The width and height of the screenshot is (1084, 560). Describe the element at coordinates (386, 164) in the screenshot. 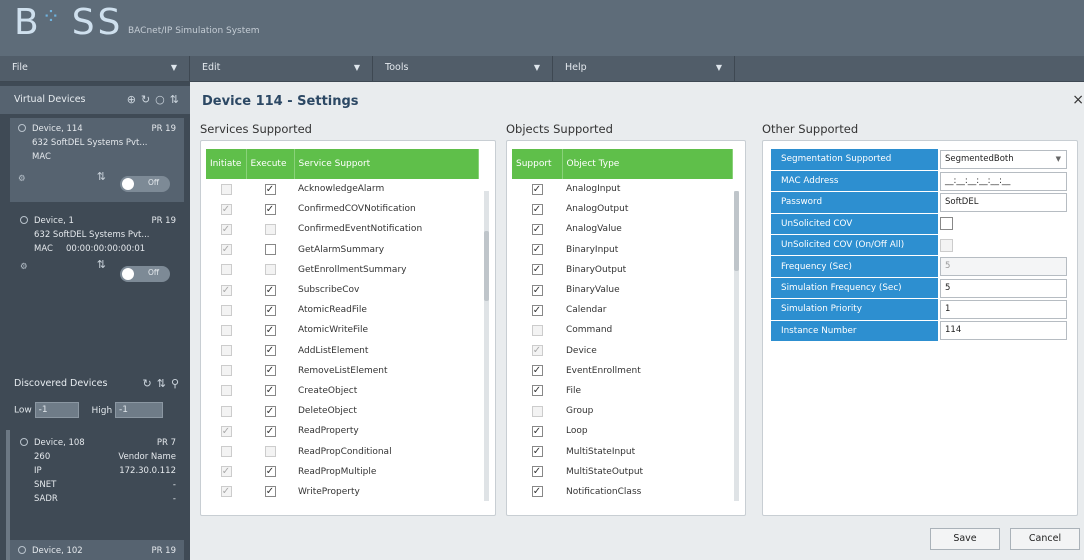

I see `col-service-support: Service Support` at that location.